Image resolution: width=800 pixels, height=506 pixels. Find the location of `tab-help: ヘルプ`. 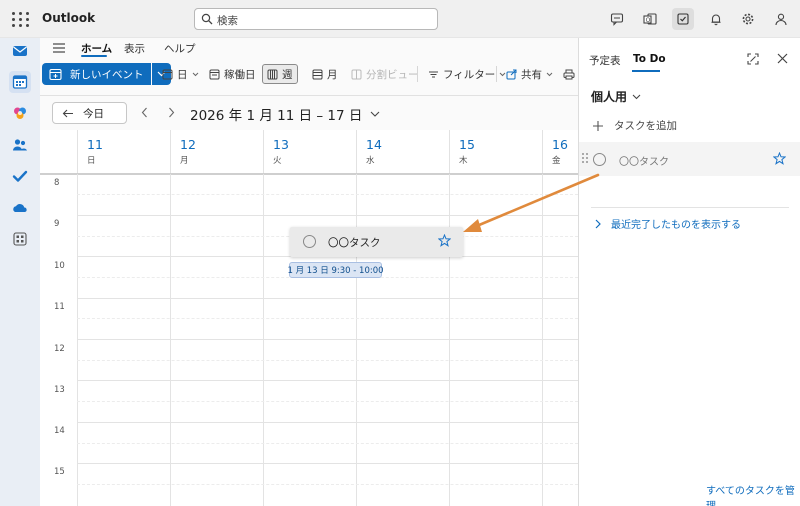

tab-help: ヘルプ is located at coordinates (180, 48).